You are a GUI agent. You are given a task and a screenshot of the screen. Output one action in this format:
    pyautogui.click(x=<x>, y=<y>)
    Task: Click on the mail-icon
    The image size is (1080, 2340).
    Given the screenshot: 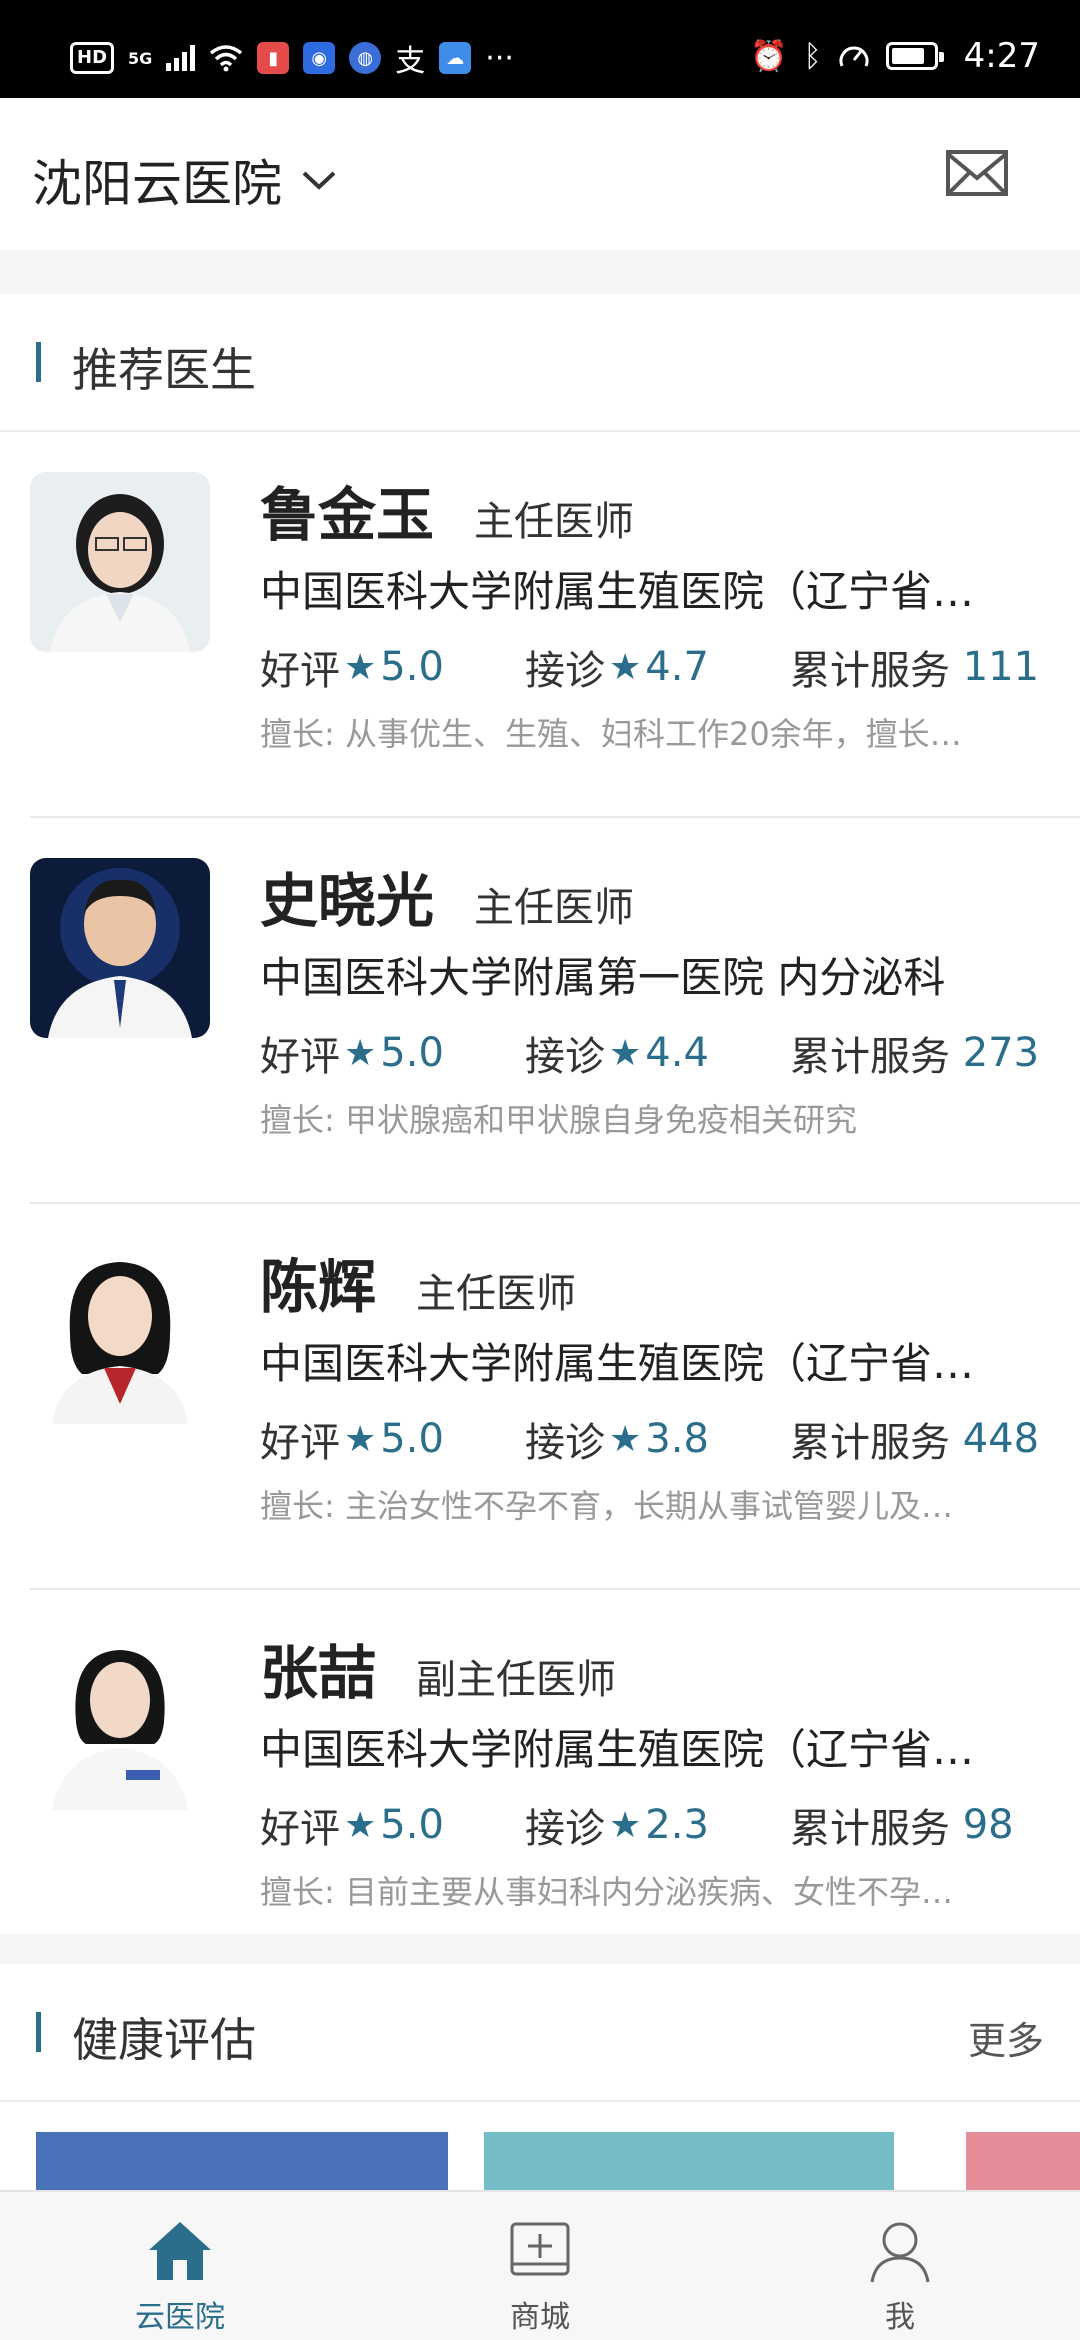 What is the action you would take?
    pyautogui.click(x=977, y=173)
    